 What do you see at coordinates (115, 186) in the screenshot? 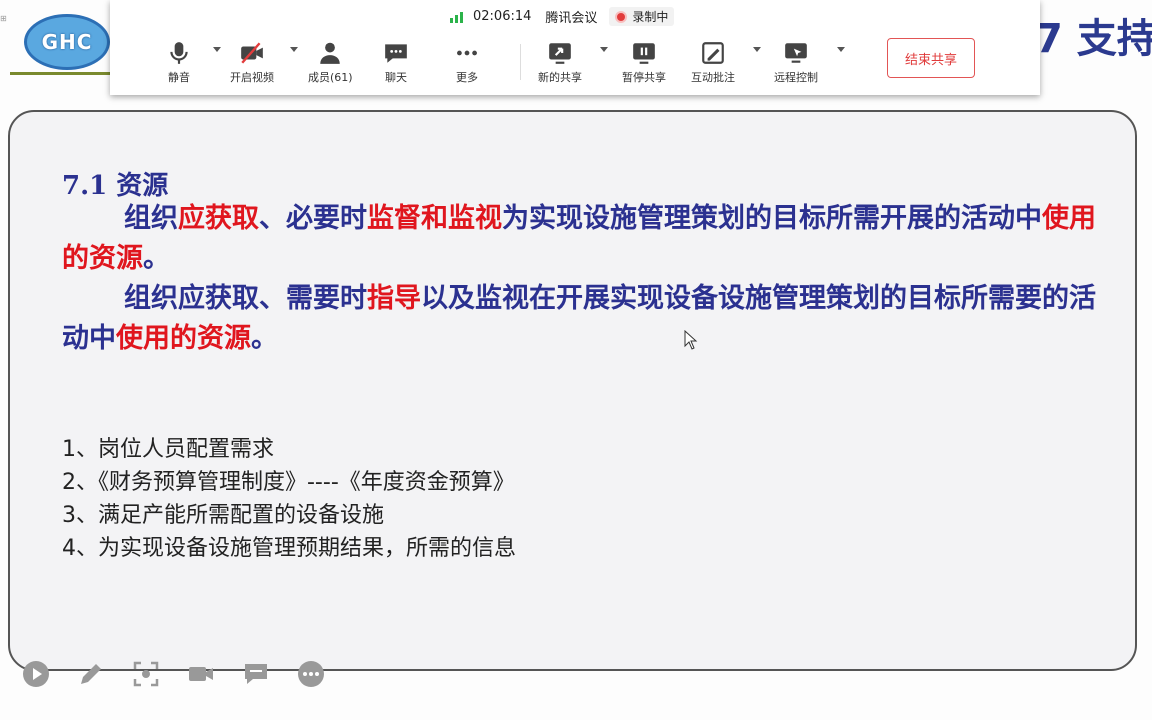
I see `section-heading: 7.1 资源` at bounding box center [115, 186].